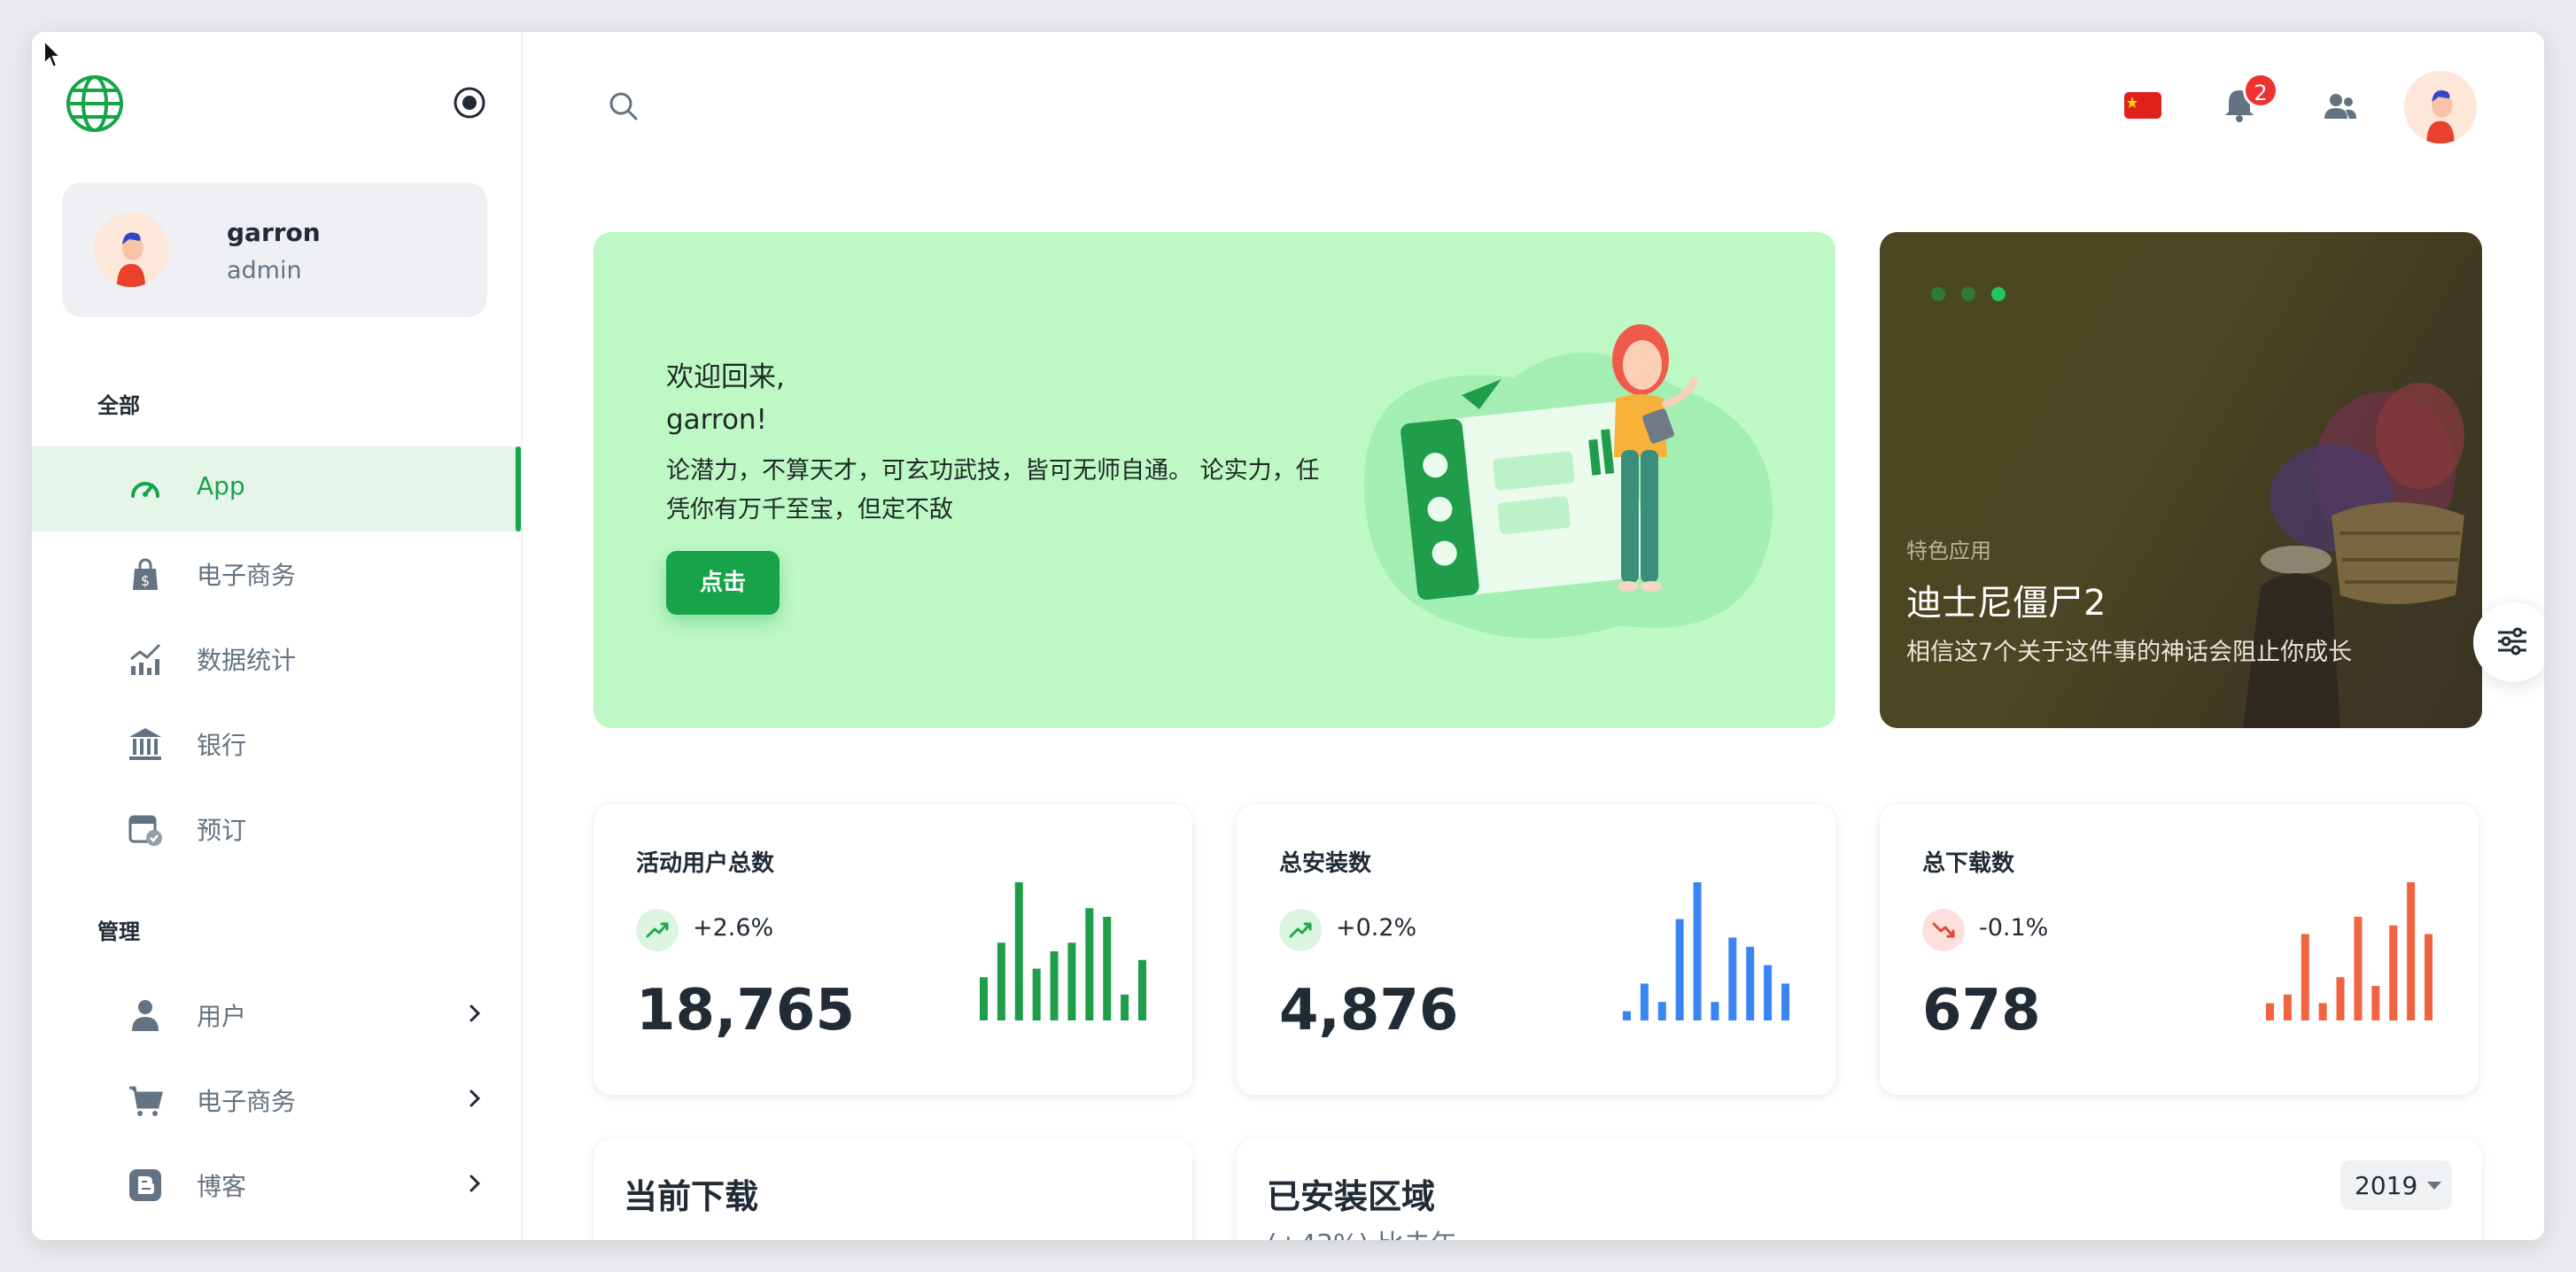 The height and width of the screenshot is (1272, 2576). I want to click on sidebar-item-label: 数据统计, so click(247, 660).